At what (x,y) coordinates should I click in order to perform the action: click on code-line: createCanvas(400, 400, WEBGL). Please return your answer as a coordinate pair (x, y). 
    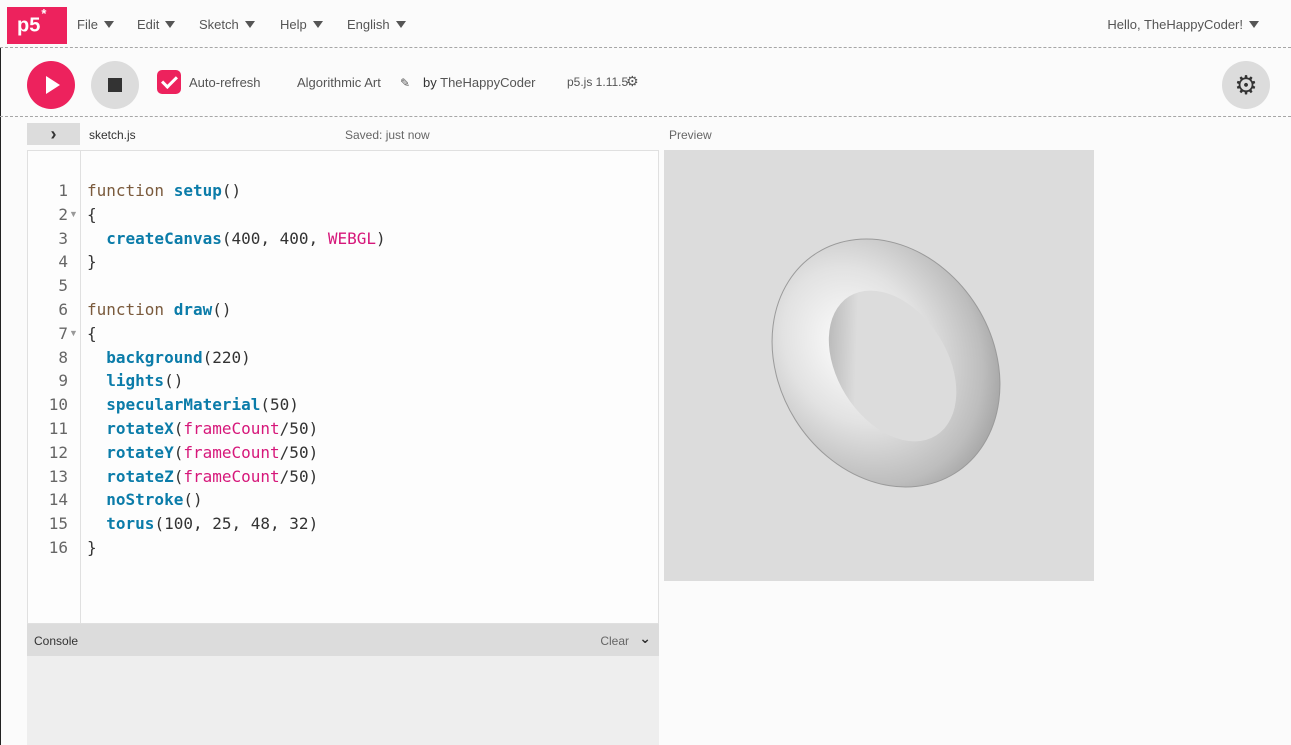
    Looking at the image, I should click on (236, 238).